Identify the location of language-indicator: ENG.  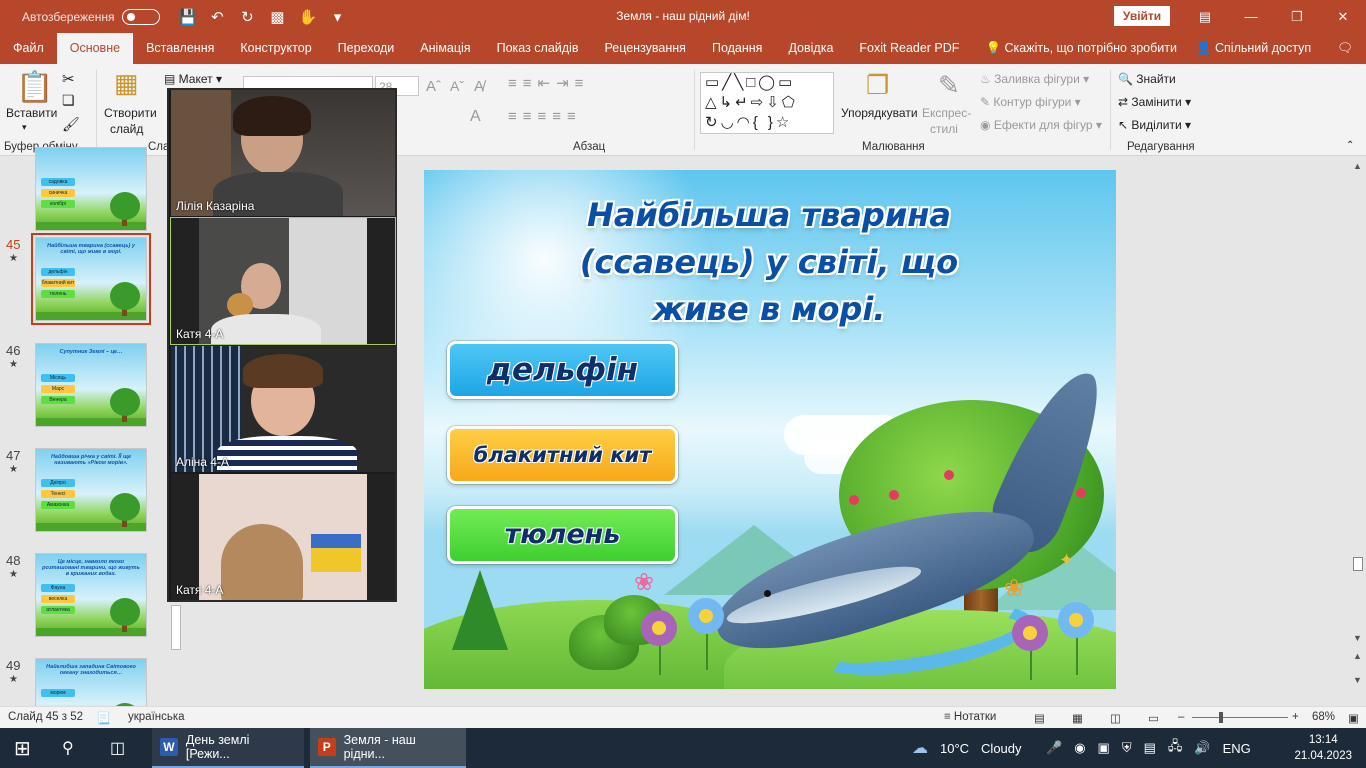
(1237, 748).